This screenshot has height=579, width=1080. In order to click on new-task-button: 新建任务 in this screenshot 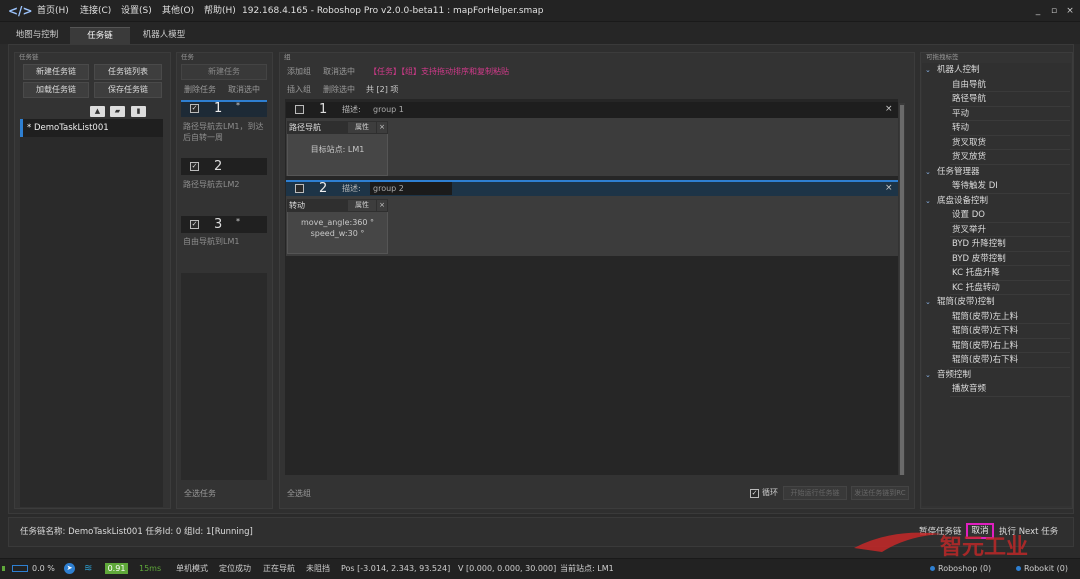, I will do `click(224, 72)`.